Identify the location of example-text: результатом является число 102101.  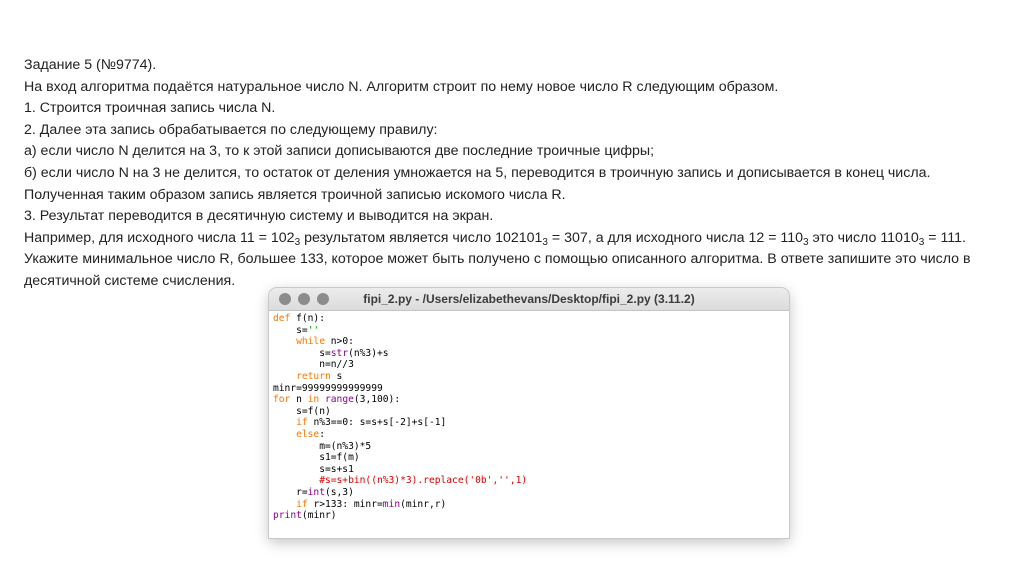
(421, 237).